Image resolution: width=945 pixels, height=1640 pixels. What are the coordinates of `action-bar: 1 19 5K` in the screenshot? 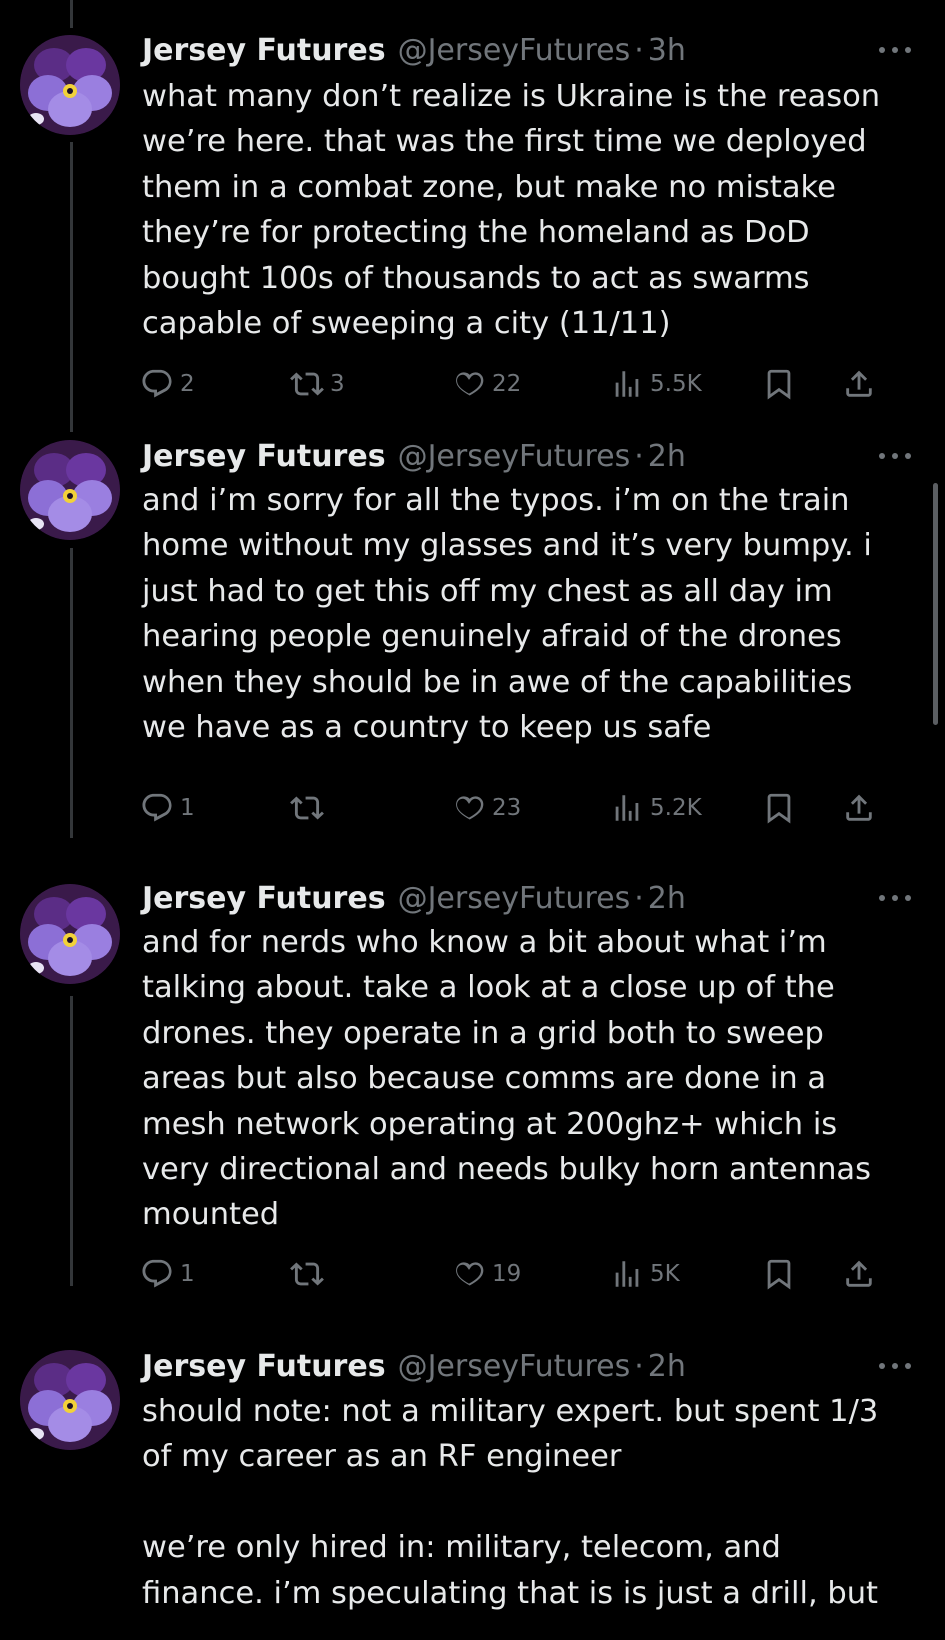 It's located at (530, 1274).